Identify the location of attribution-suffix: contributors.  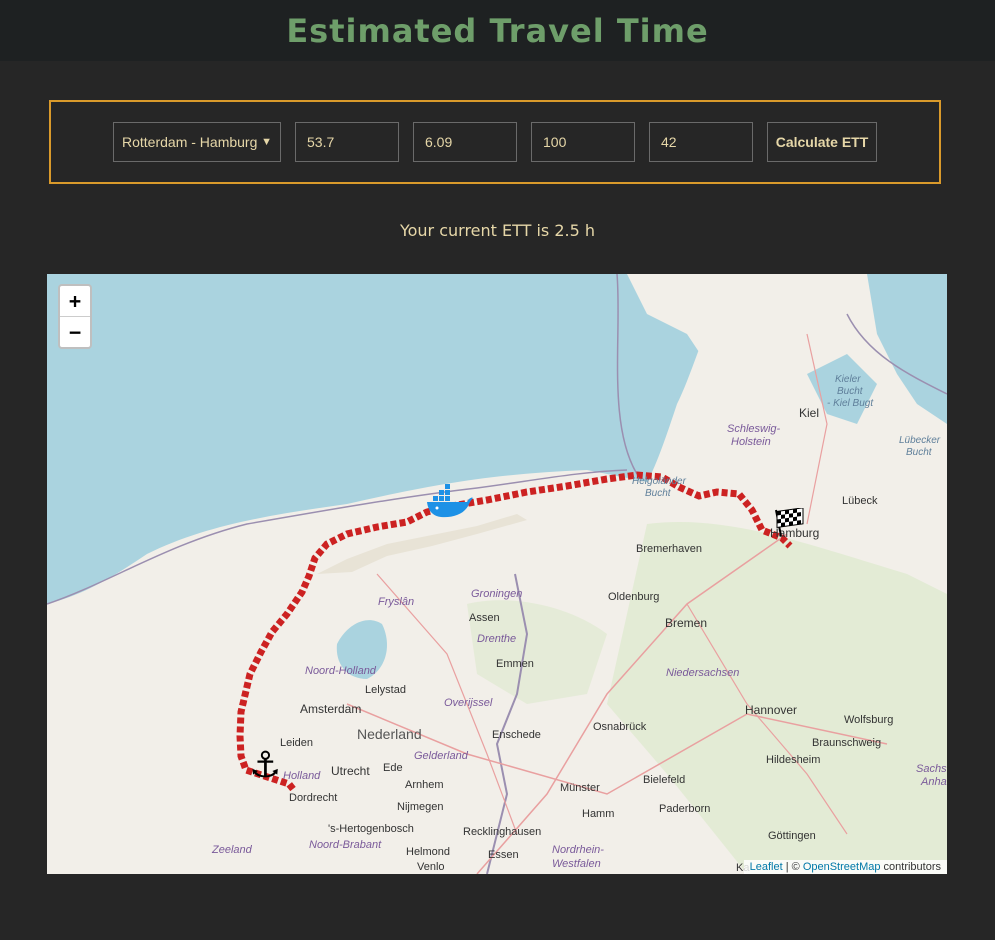
(910, 867).